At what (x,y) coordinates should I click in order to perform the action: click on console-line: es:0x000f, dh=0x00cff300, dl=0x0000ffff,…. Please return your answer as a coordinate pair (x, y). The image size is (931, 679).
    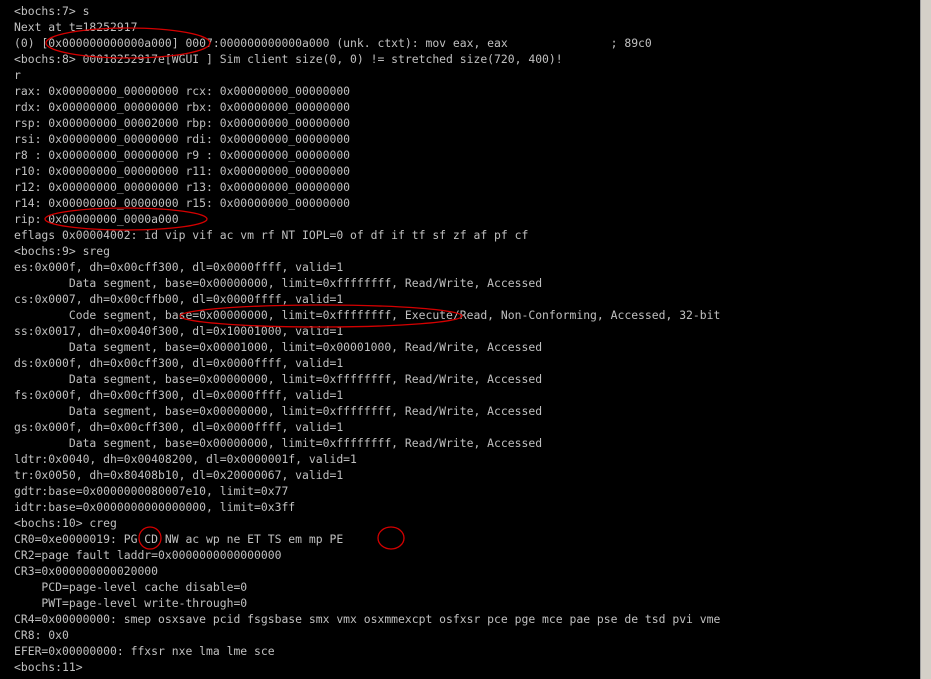
    Looking at the image, I should click on (179, 267).